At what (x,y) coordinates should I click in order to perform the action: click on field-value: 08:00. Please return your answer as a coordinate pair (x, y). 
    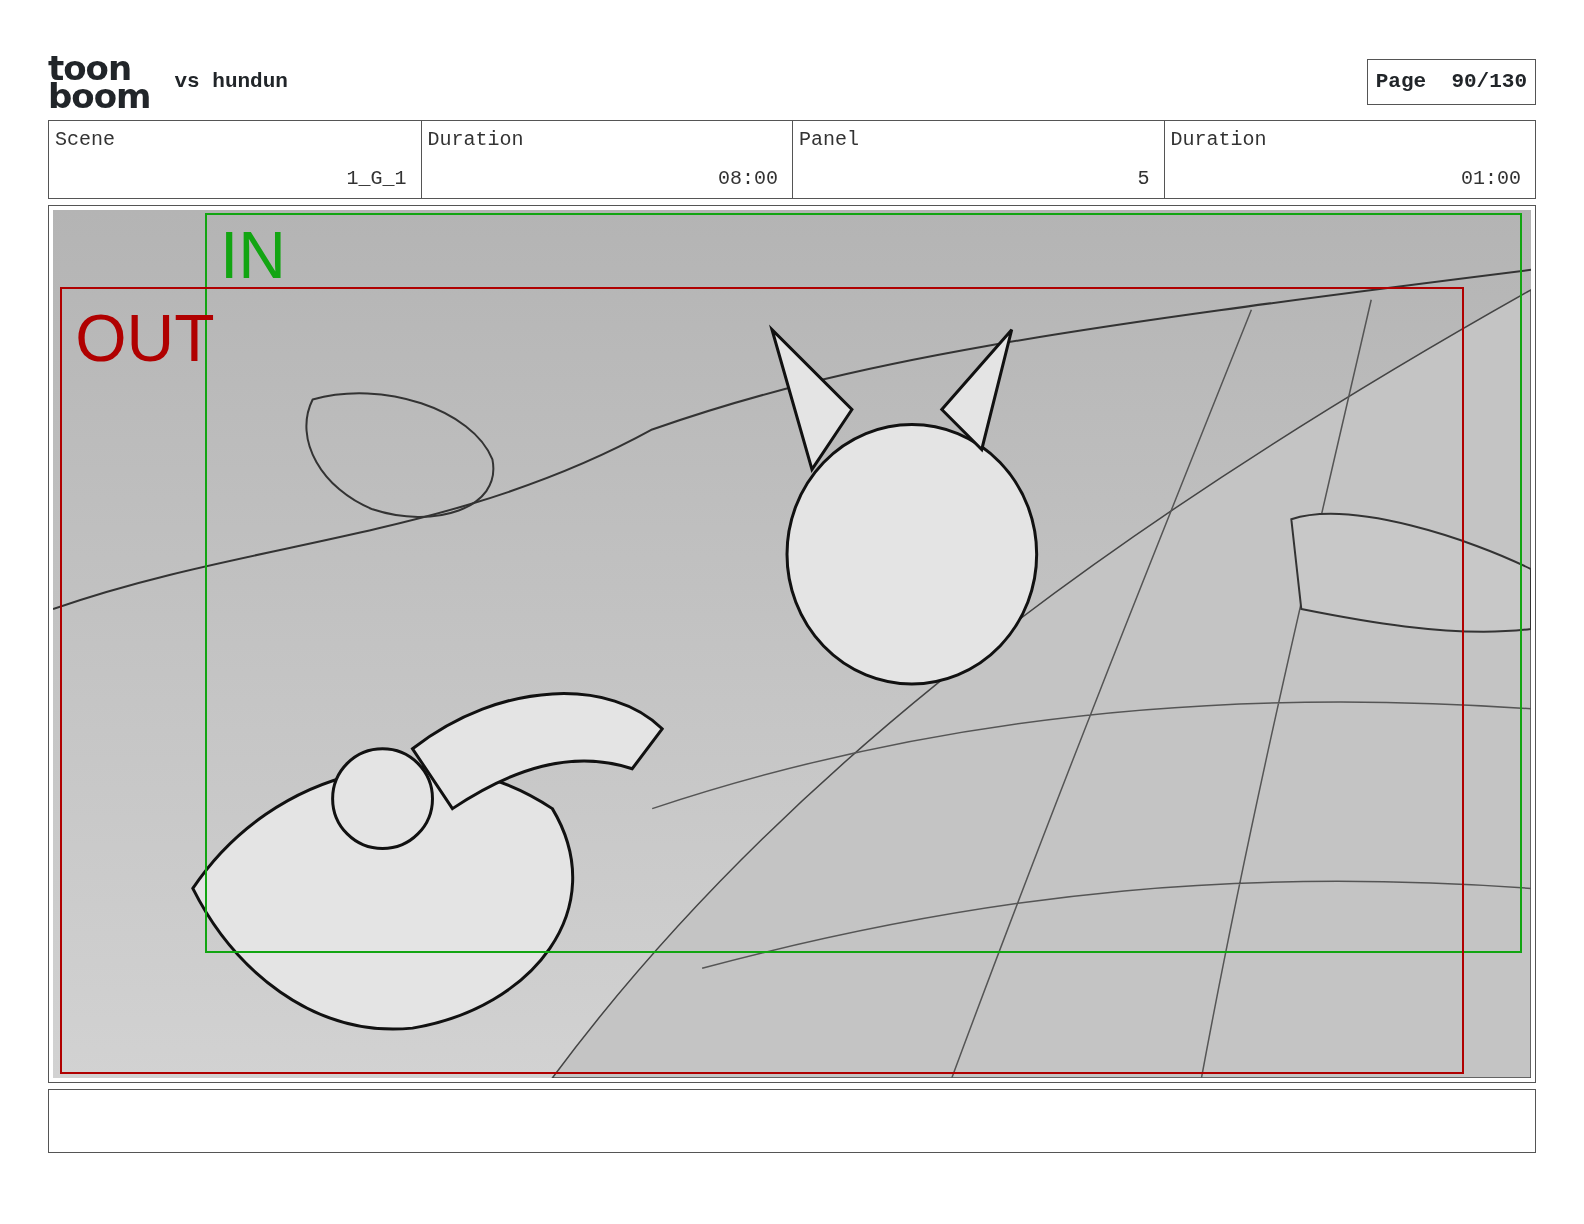
    Looking at the image, I should click on (747, 179).